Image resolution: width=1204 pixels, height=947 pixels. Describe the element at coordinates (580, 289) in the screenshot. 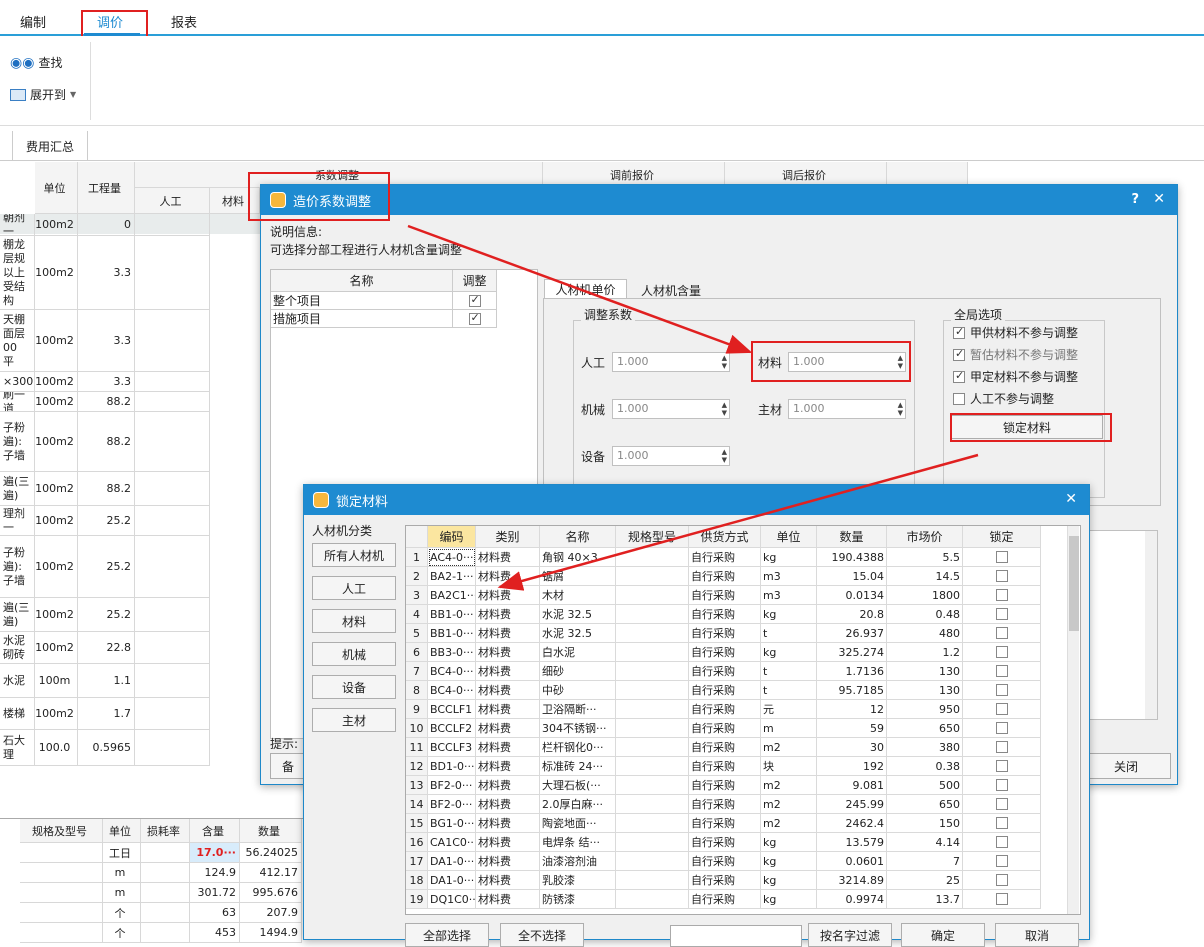

I see `arrow-to-material` at that location.